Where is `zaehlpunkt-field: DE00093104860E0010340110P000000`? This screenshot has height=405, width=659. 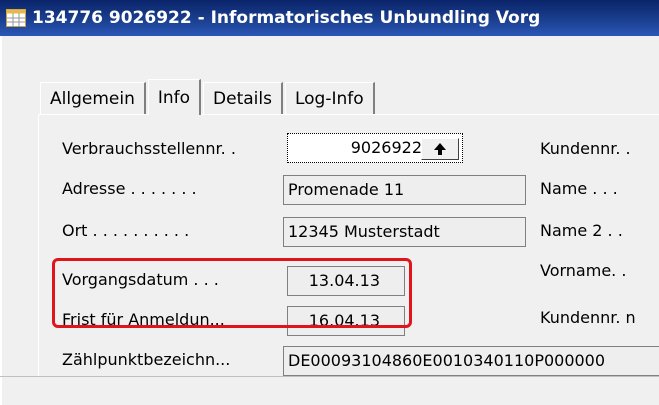
zaehlpunkt-field: DE00093104860E0010340110P000000 is located at coordinates (471, 361).